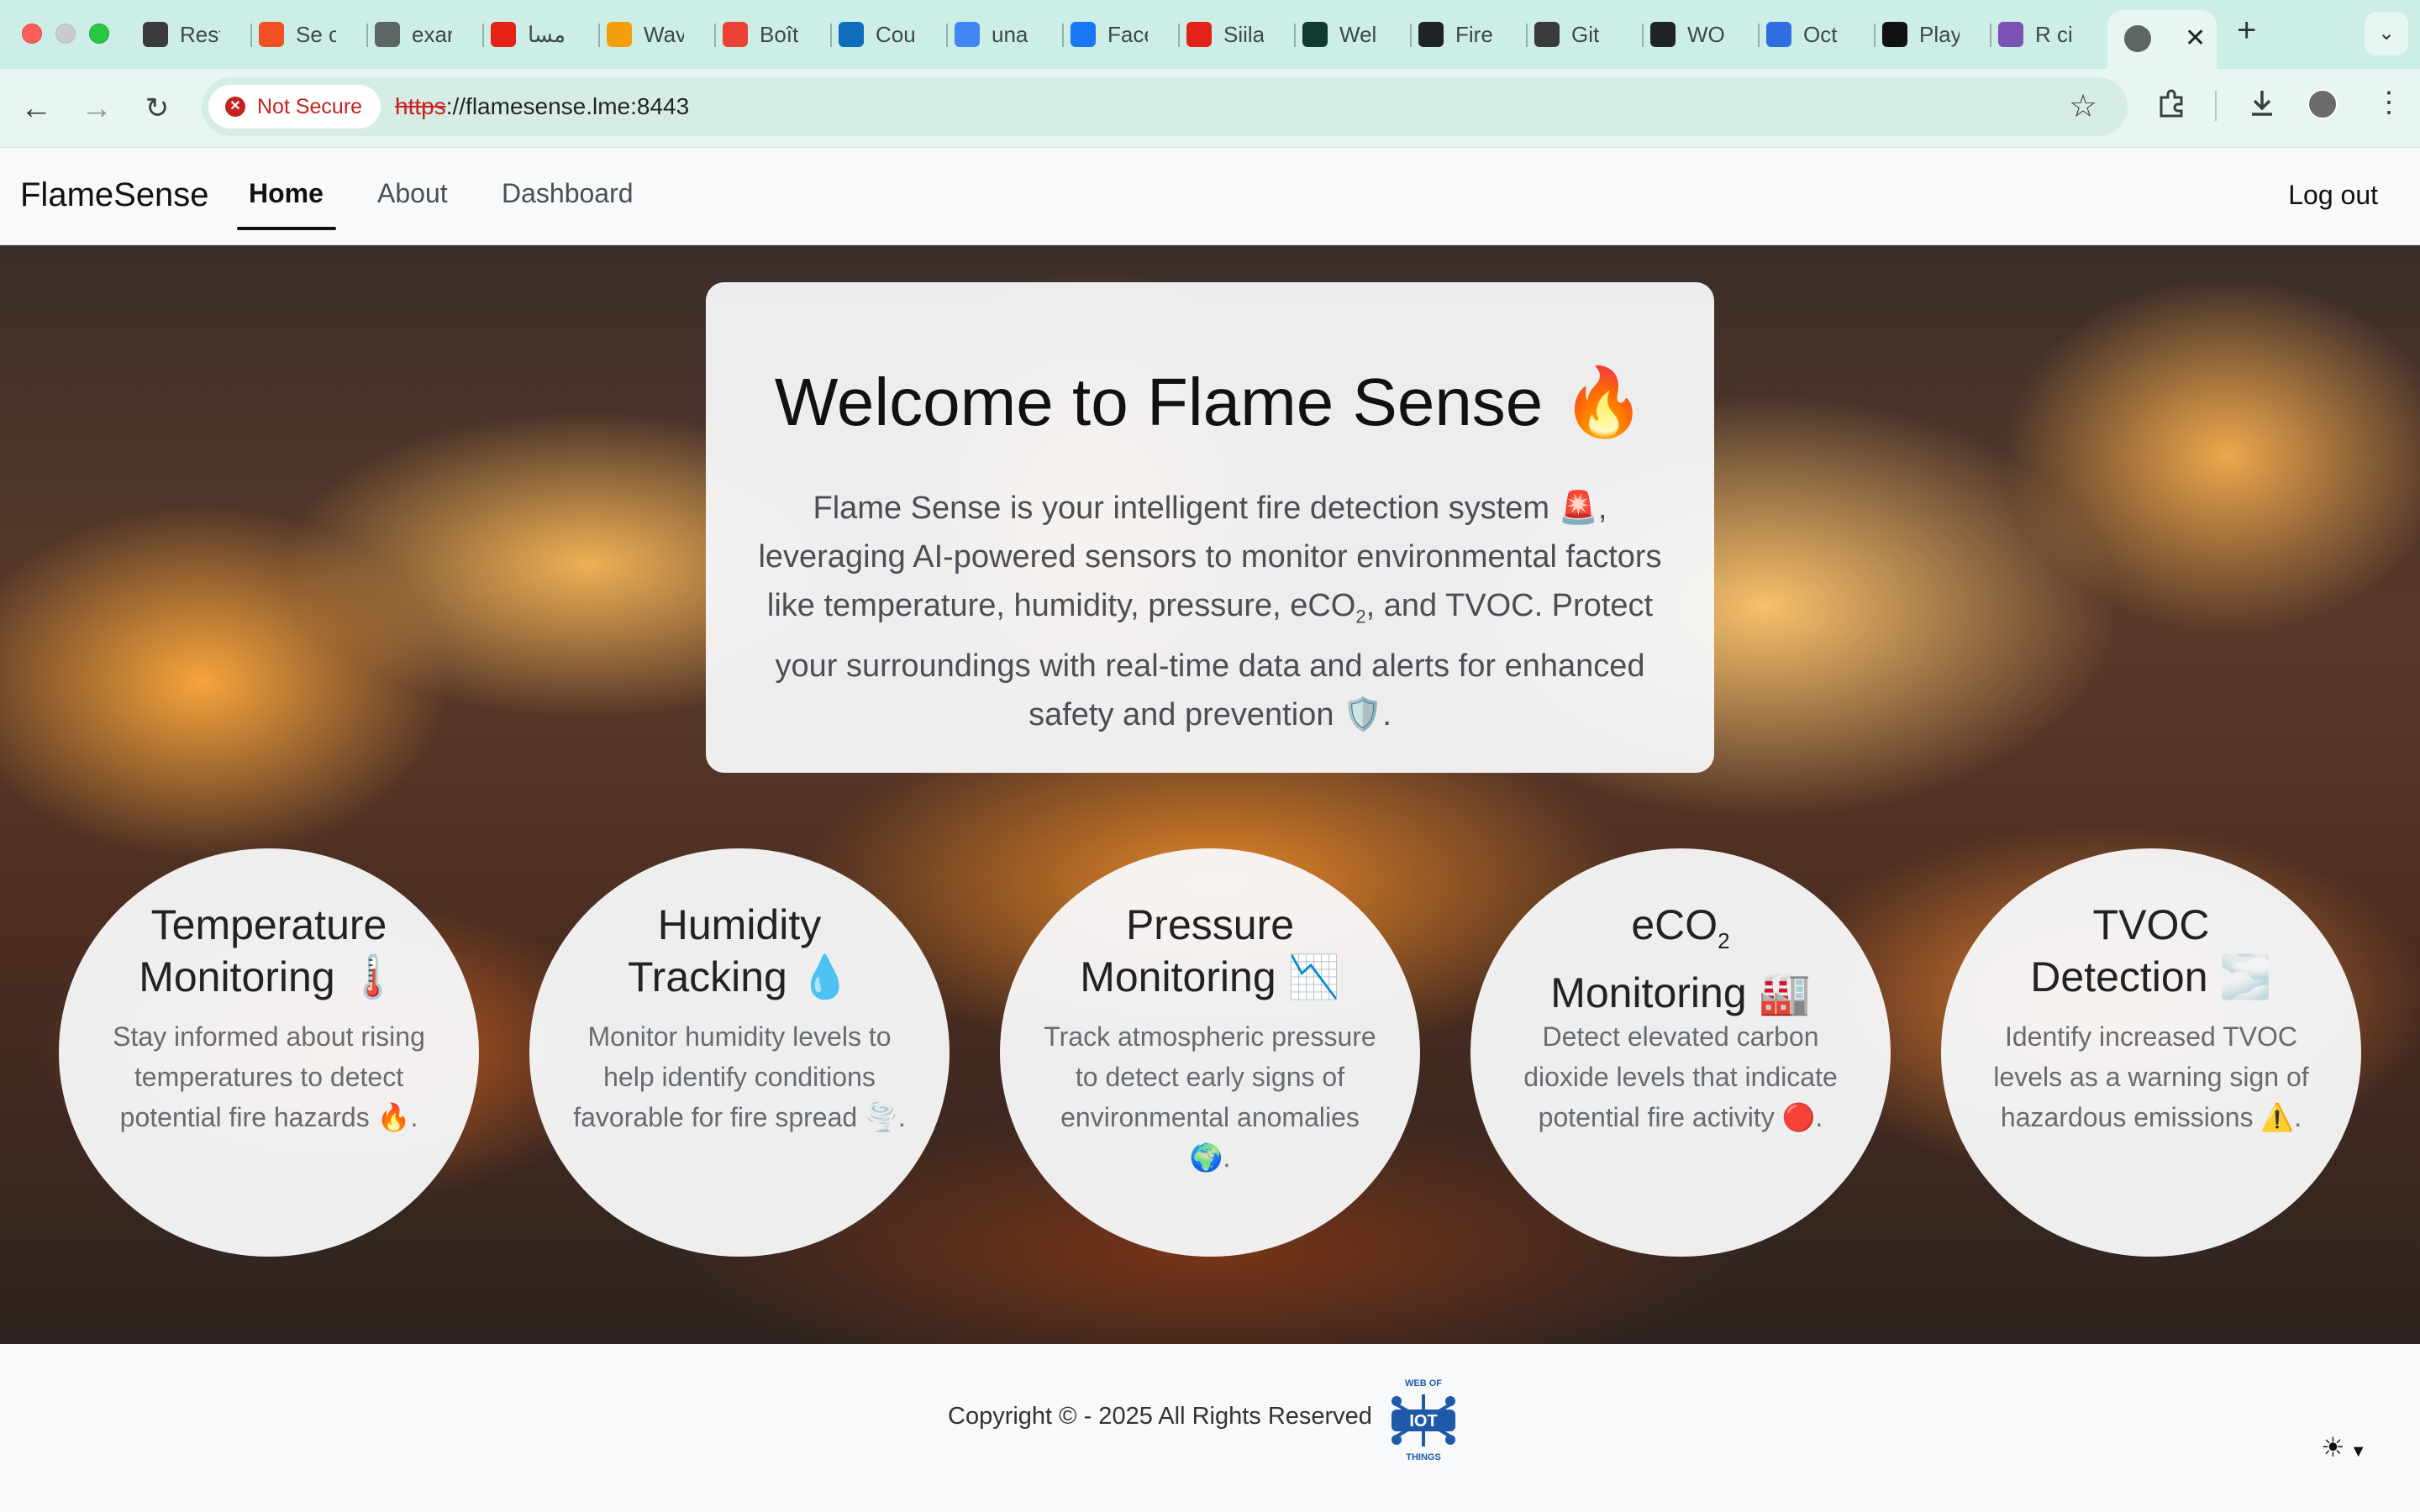  I want to click on feature-title: Humidity Tracking 💧, so click(739, 950).